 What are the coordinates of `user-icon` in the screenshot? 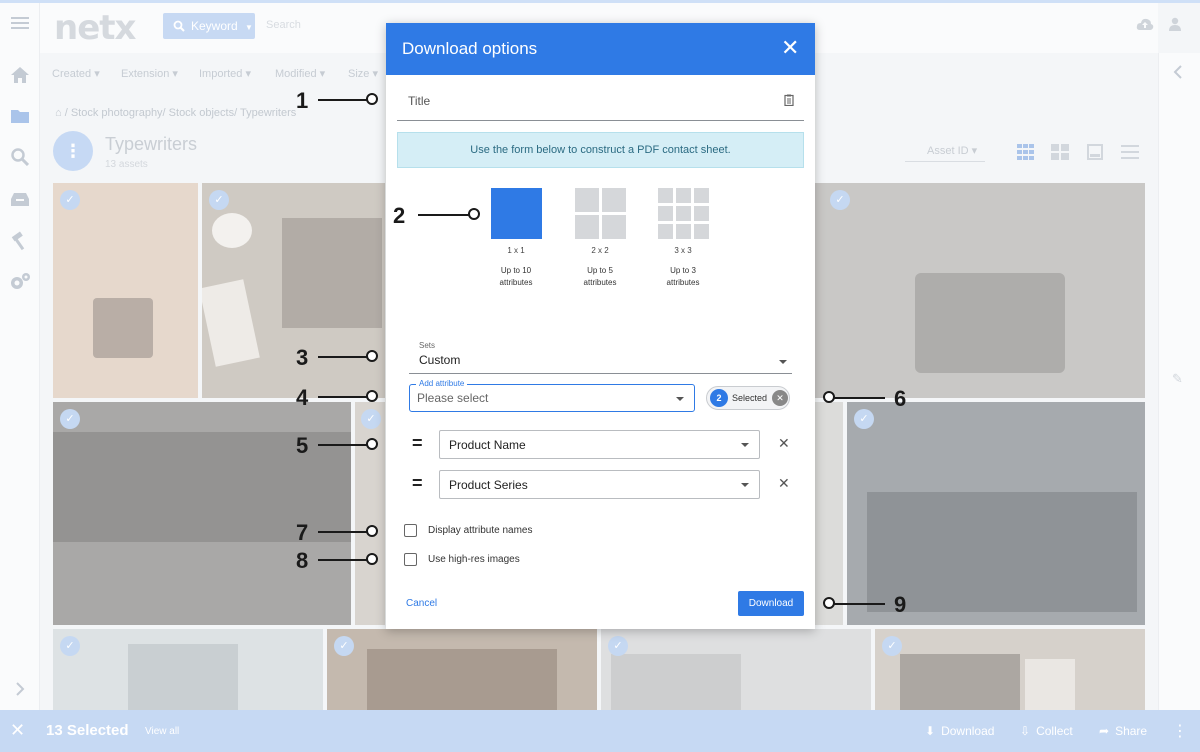 It's located at (1177, 25).